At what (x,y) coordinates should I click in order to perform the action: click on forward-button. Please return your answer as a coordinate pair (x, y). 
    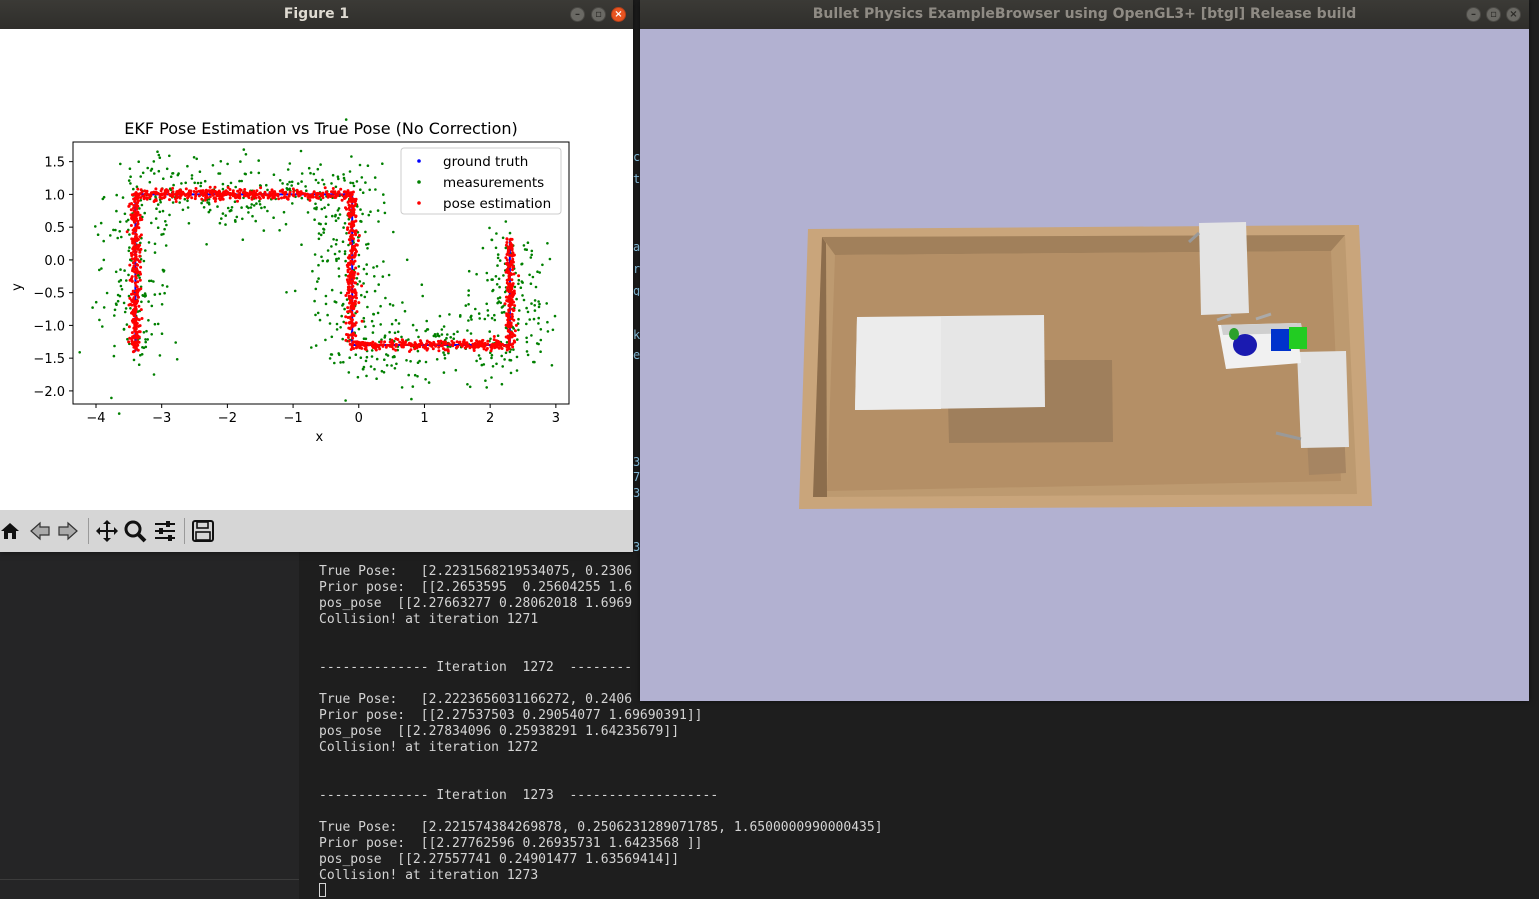
    Looking at the image, I should click on (68, 531).